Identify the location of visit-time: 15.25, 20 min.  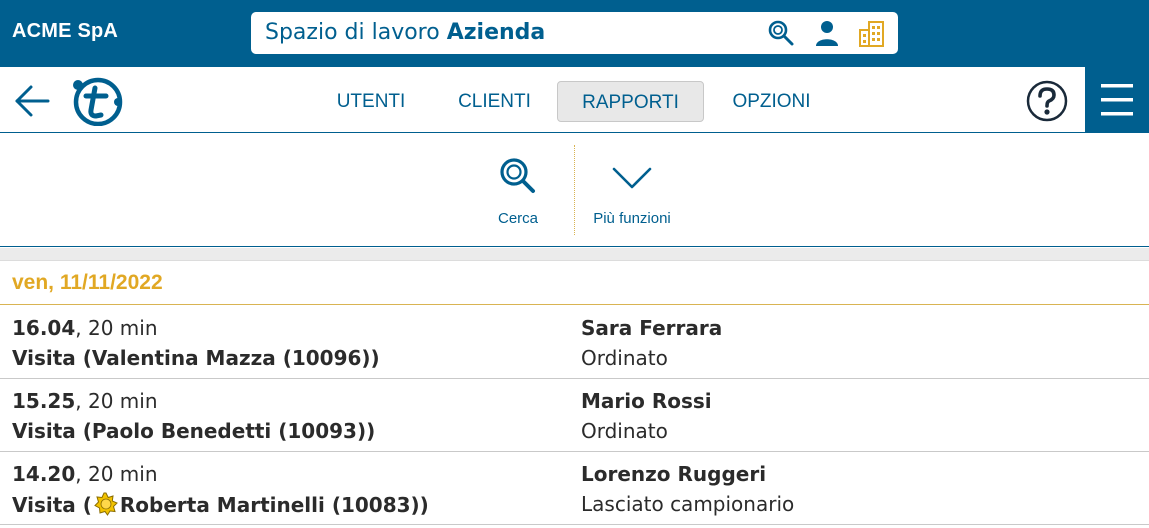
(85, 401).